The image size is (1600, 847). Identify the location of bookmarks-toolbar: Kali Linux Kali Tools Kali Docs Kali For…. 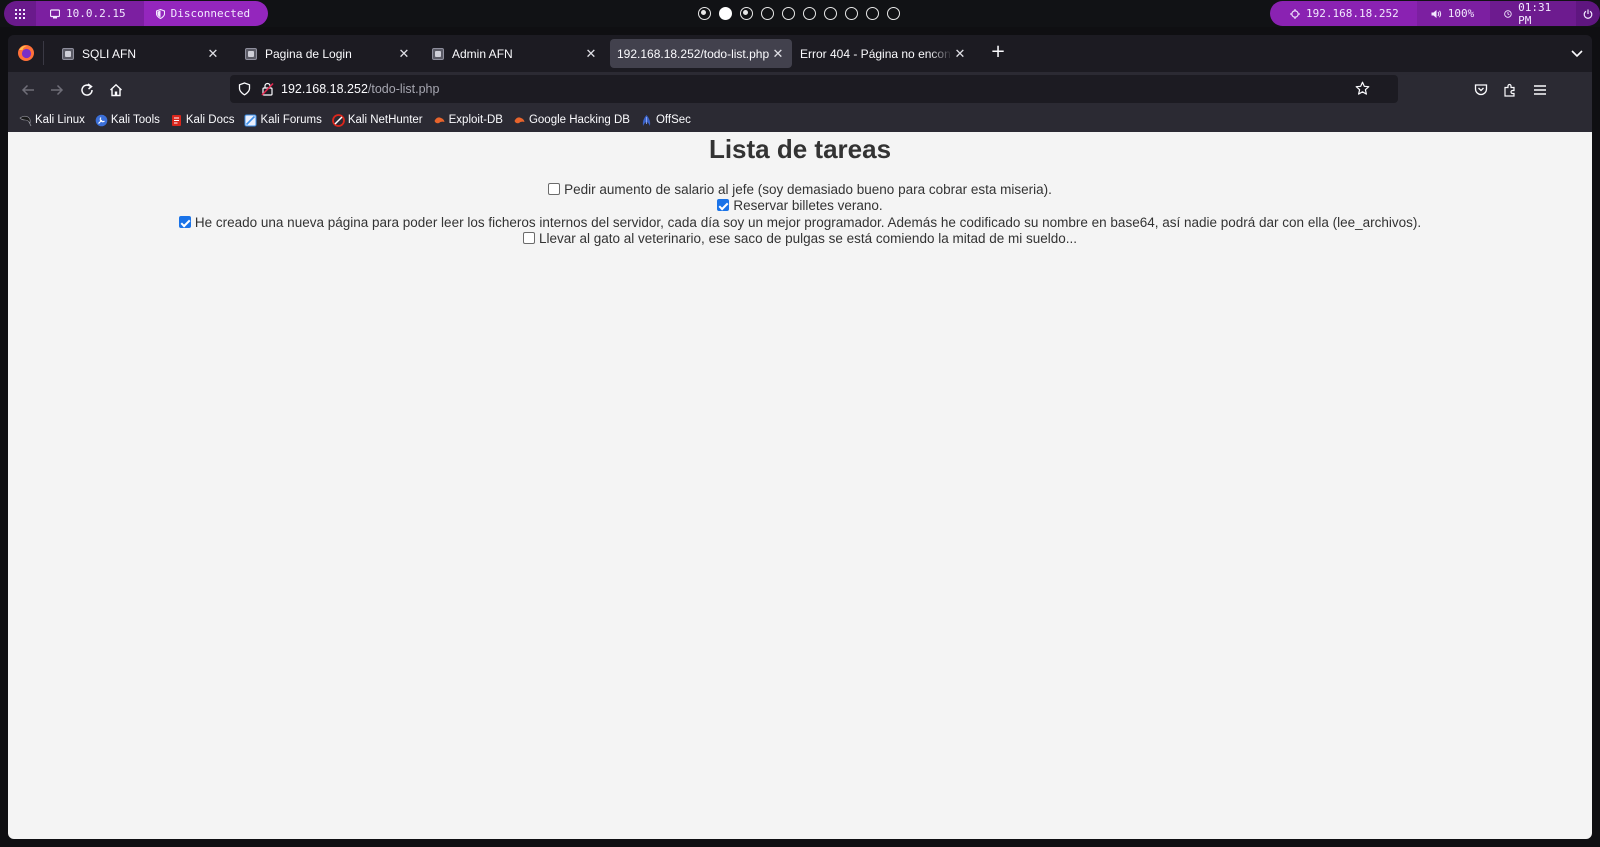
(800, 120).